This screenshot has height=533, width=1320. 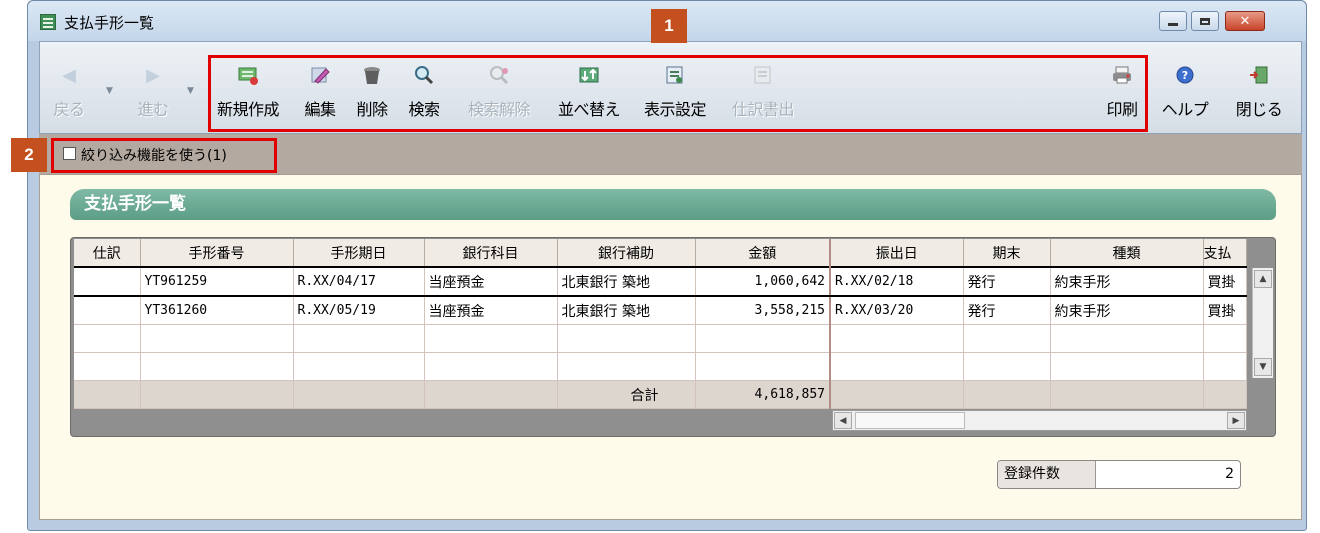 What do you see at coordinates (1127, 253) in the screenshot?
I see `column-header-kind: 種類` at bounding box center [1127, 253].